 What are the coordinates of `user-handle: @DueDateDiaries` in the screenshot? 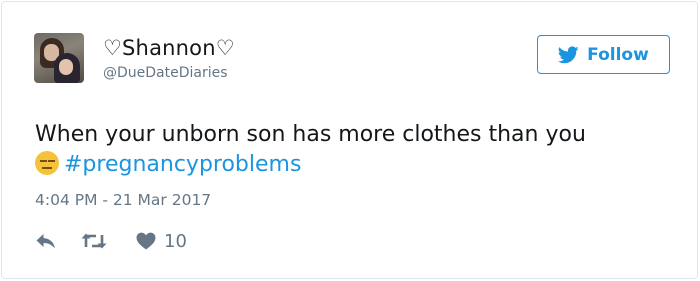 It's located at (165, 73).